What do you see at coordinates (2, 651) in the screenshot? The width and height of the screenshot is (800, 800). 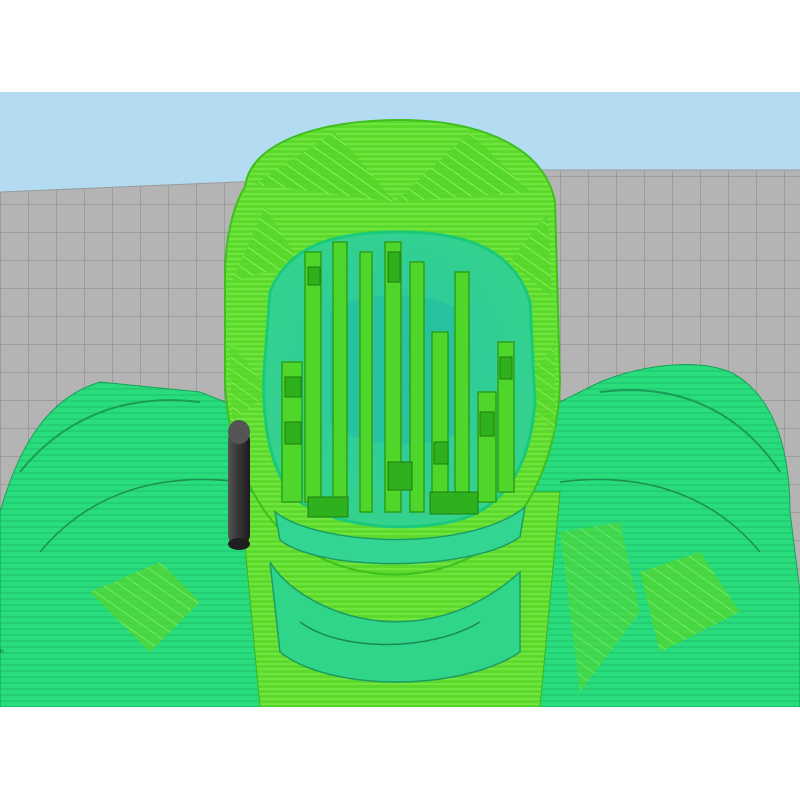 I see `viewport-edge-label: n` at bounding box center [2, 651].